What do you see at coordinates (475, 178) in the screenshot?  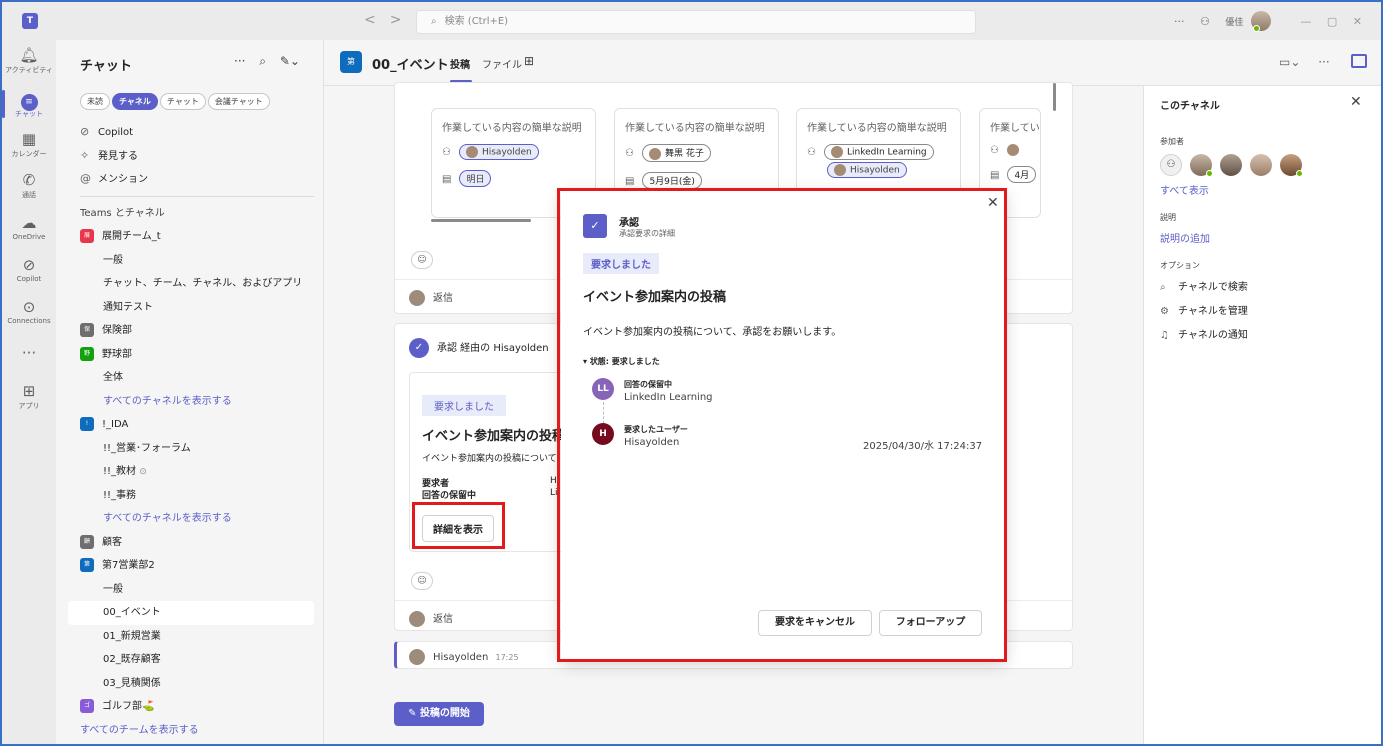 I see `due-date-chip: 明日` at bounding box center [475, 178].